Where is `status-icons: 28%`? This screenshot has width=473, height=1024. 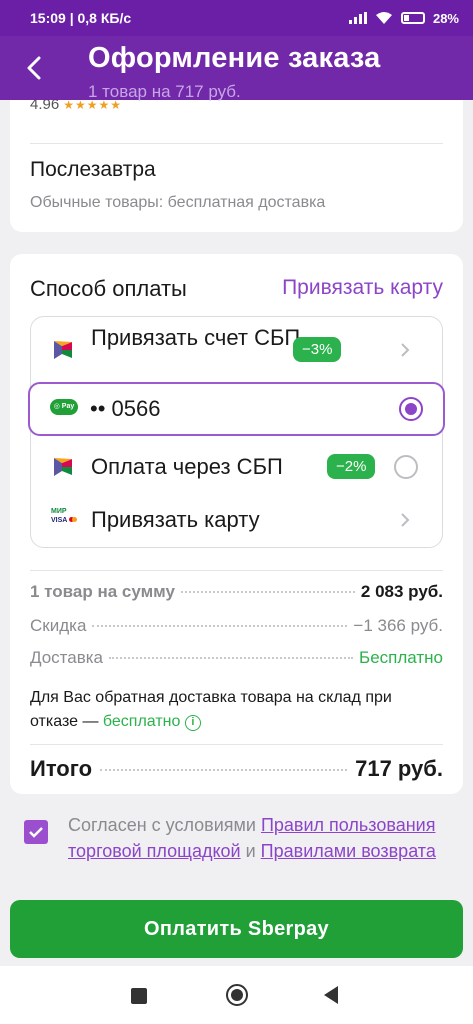 status-icons: 28% is located at coordinates (403, 18).